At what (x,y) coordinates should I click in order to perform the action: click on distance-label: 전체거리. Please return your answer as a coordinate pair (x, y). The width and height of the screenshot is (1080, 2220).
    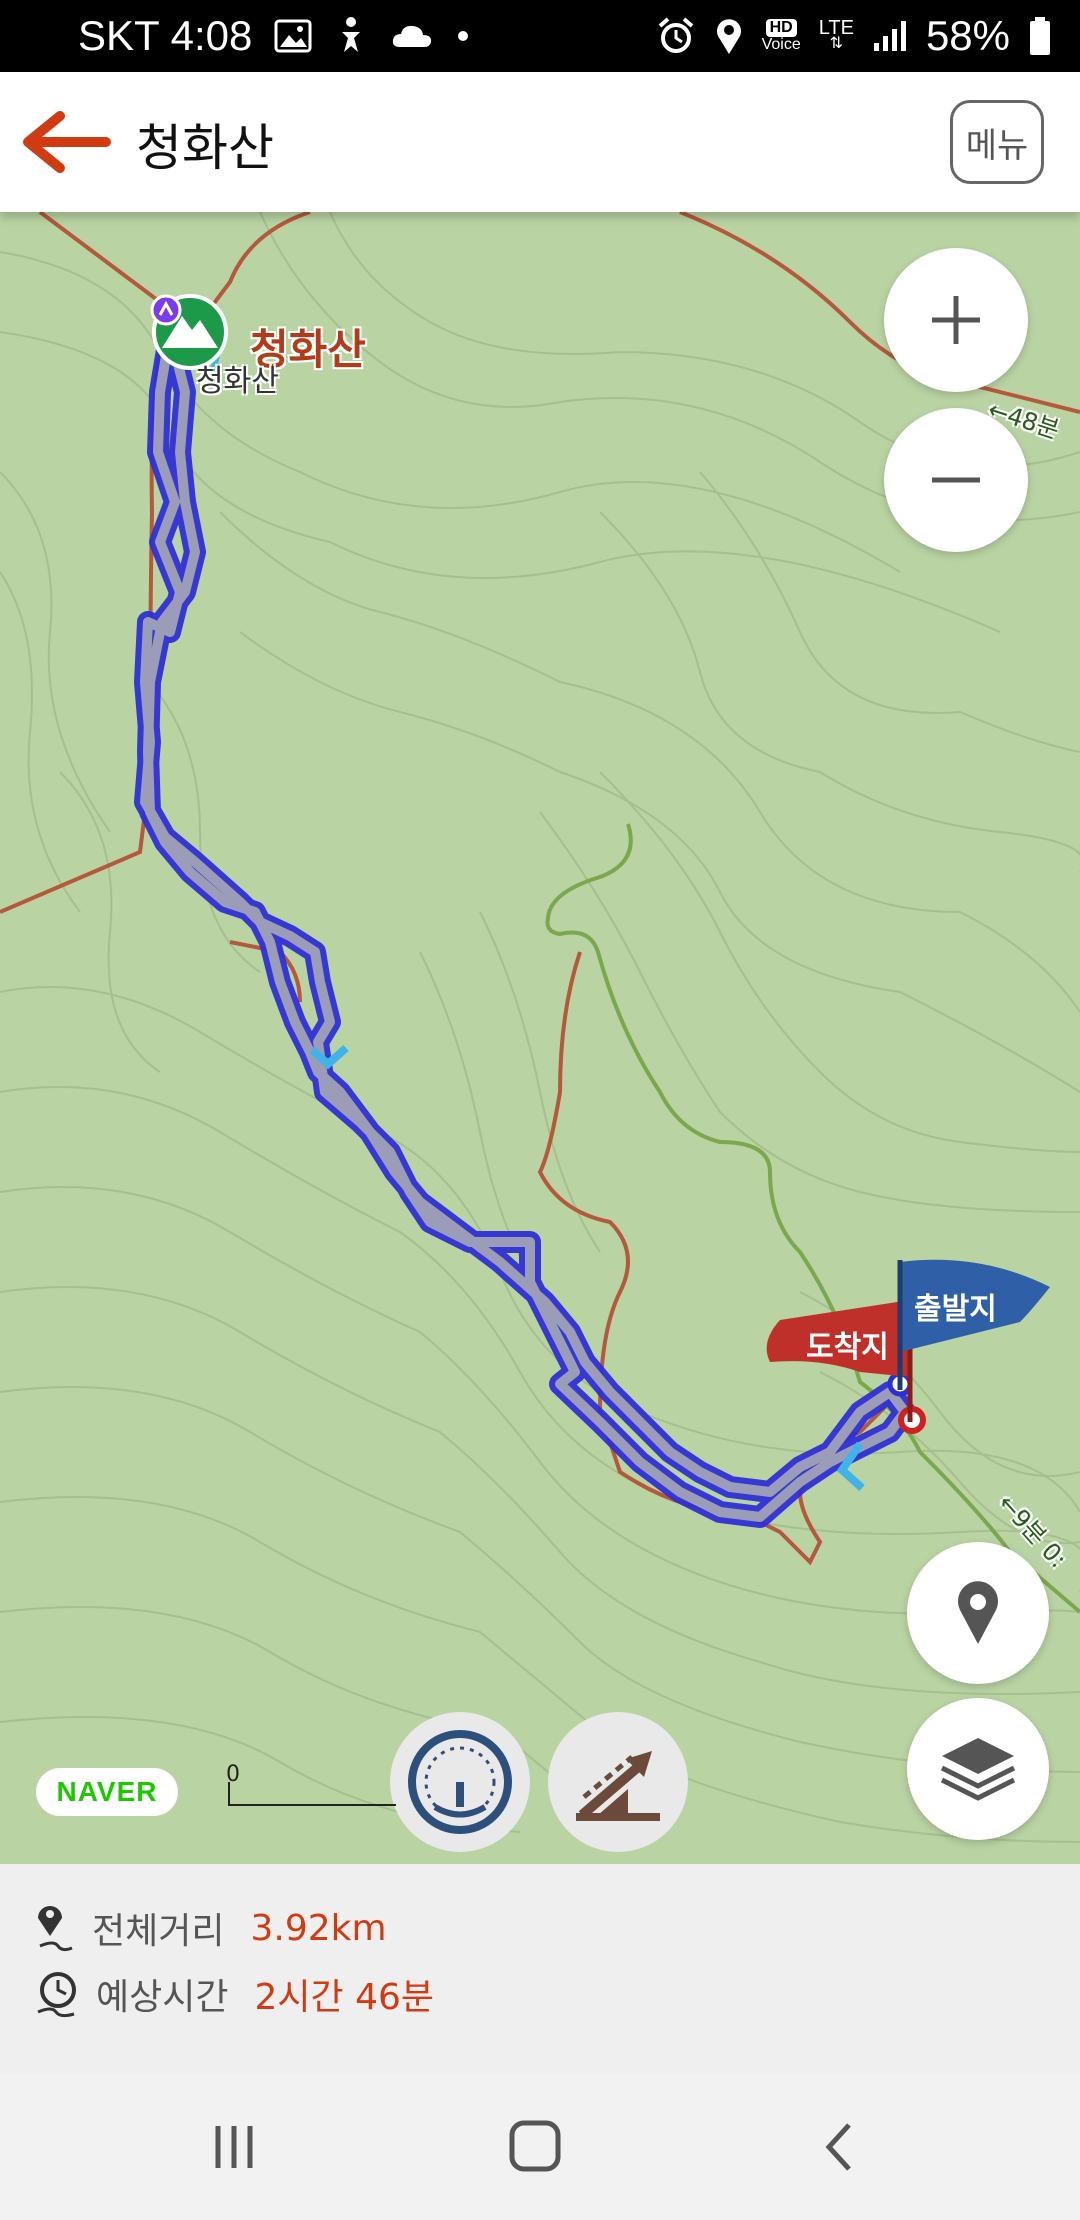
    Looking at the image, I should click on (158, 1931).